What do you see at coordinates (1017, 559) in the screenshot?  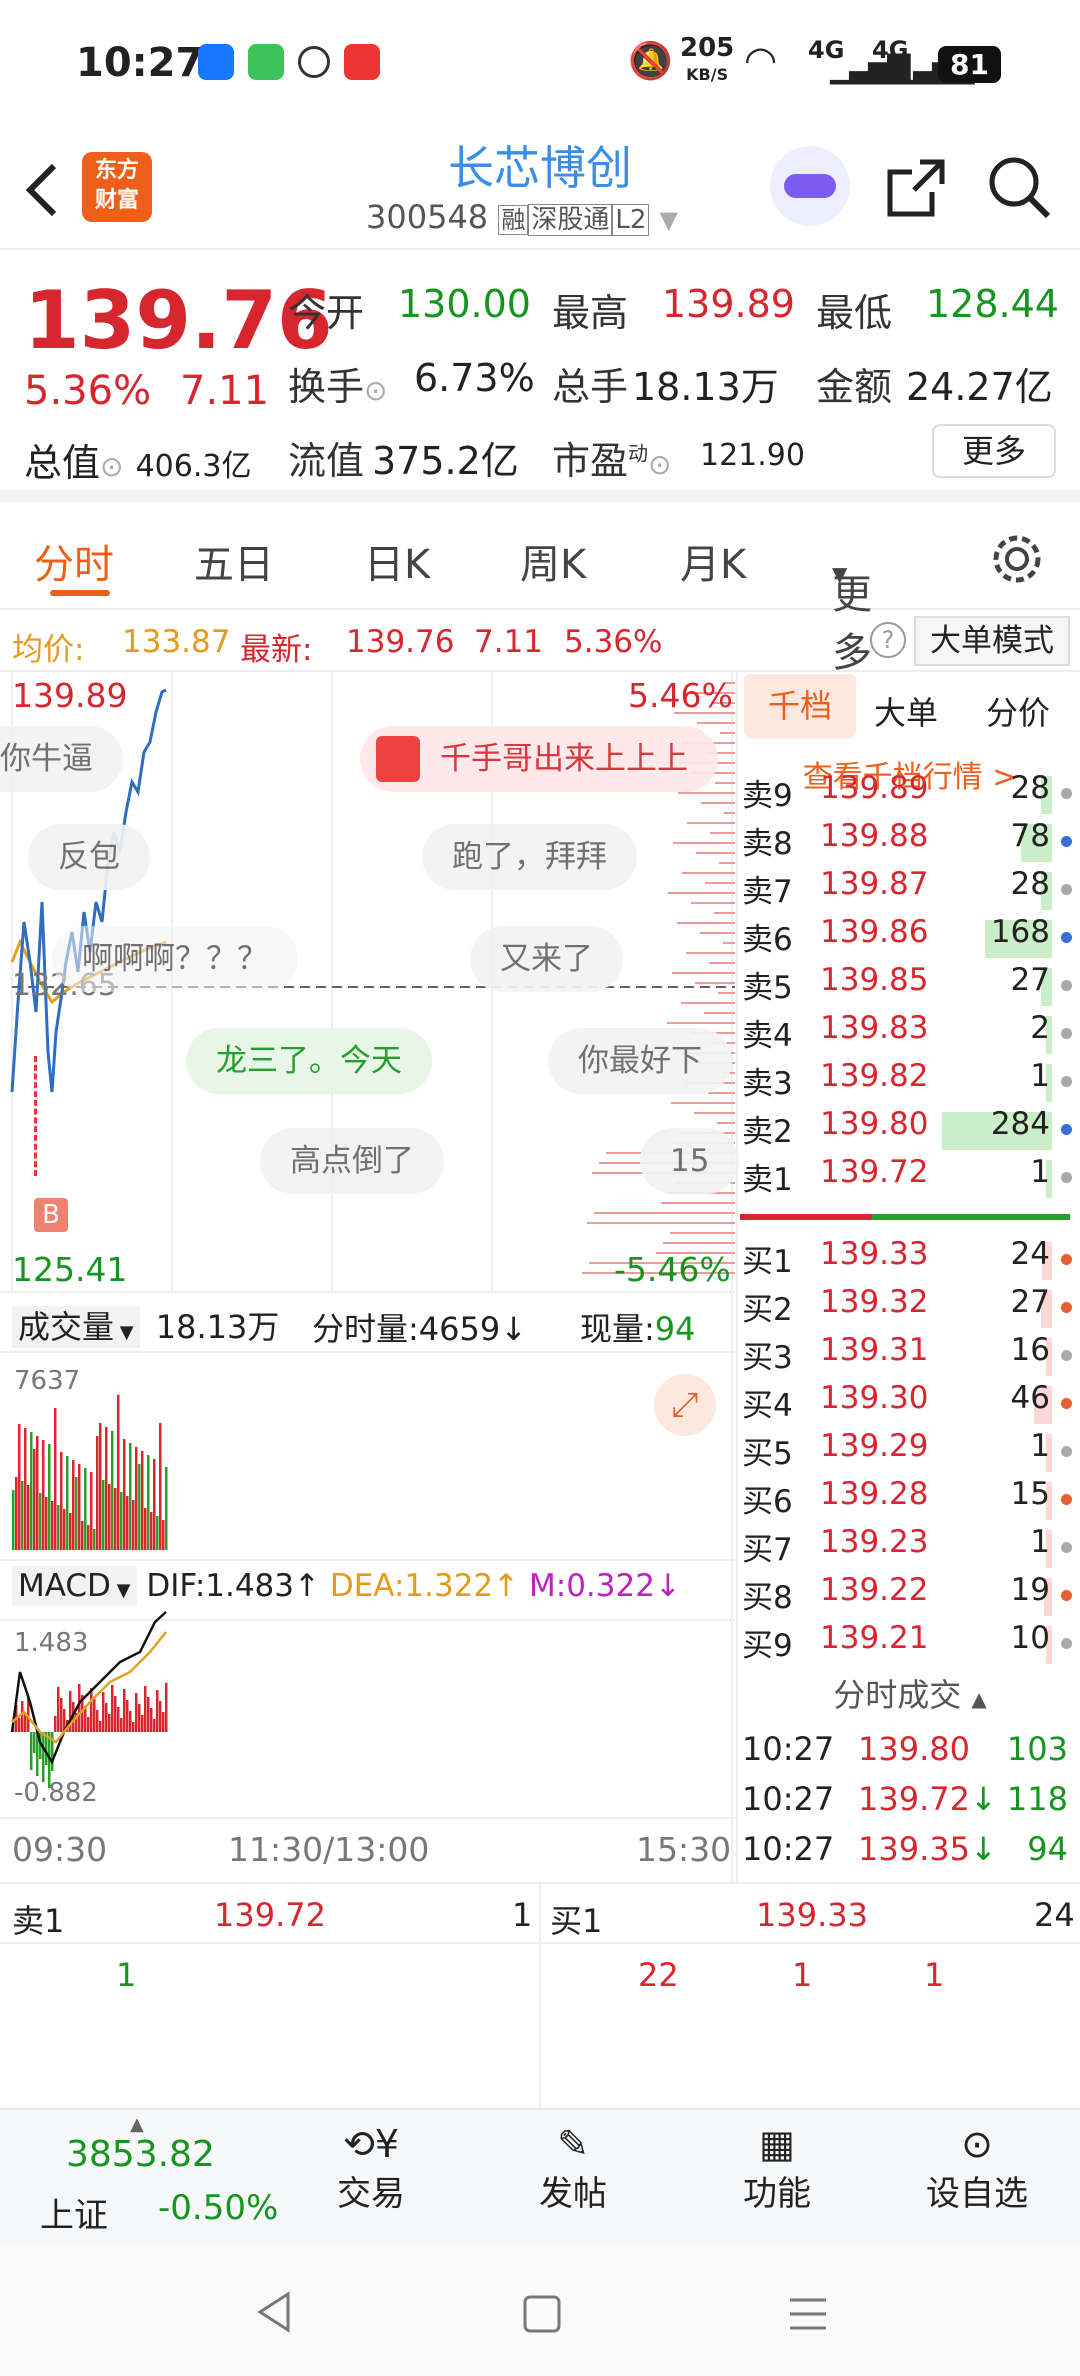 I see `settings-icon` at bounding box center [1017, 559].